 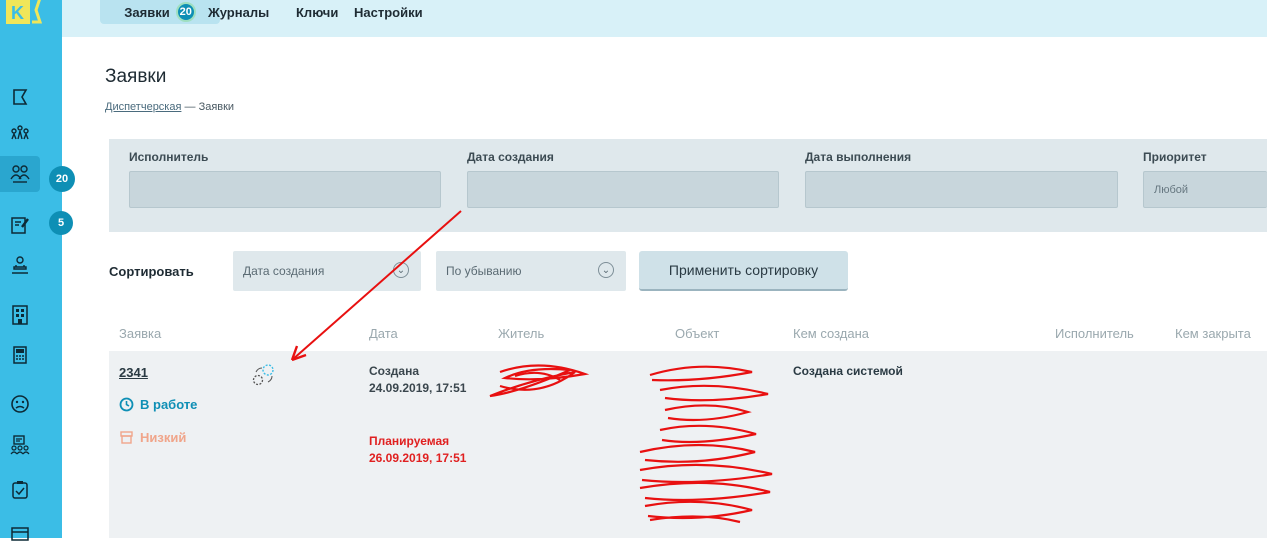 I want to click on sidebar: K 20 5, so click(x=37, y=270).